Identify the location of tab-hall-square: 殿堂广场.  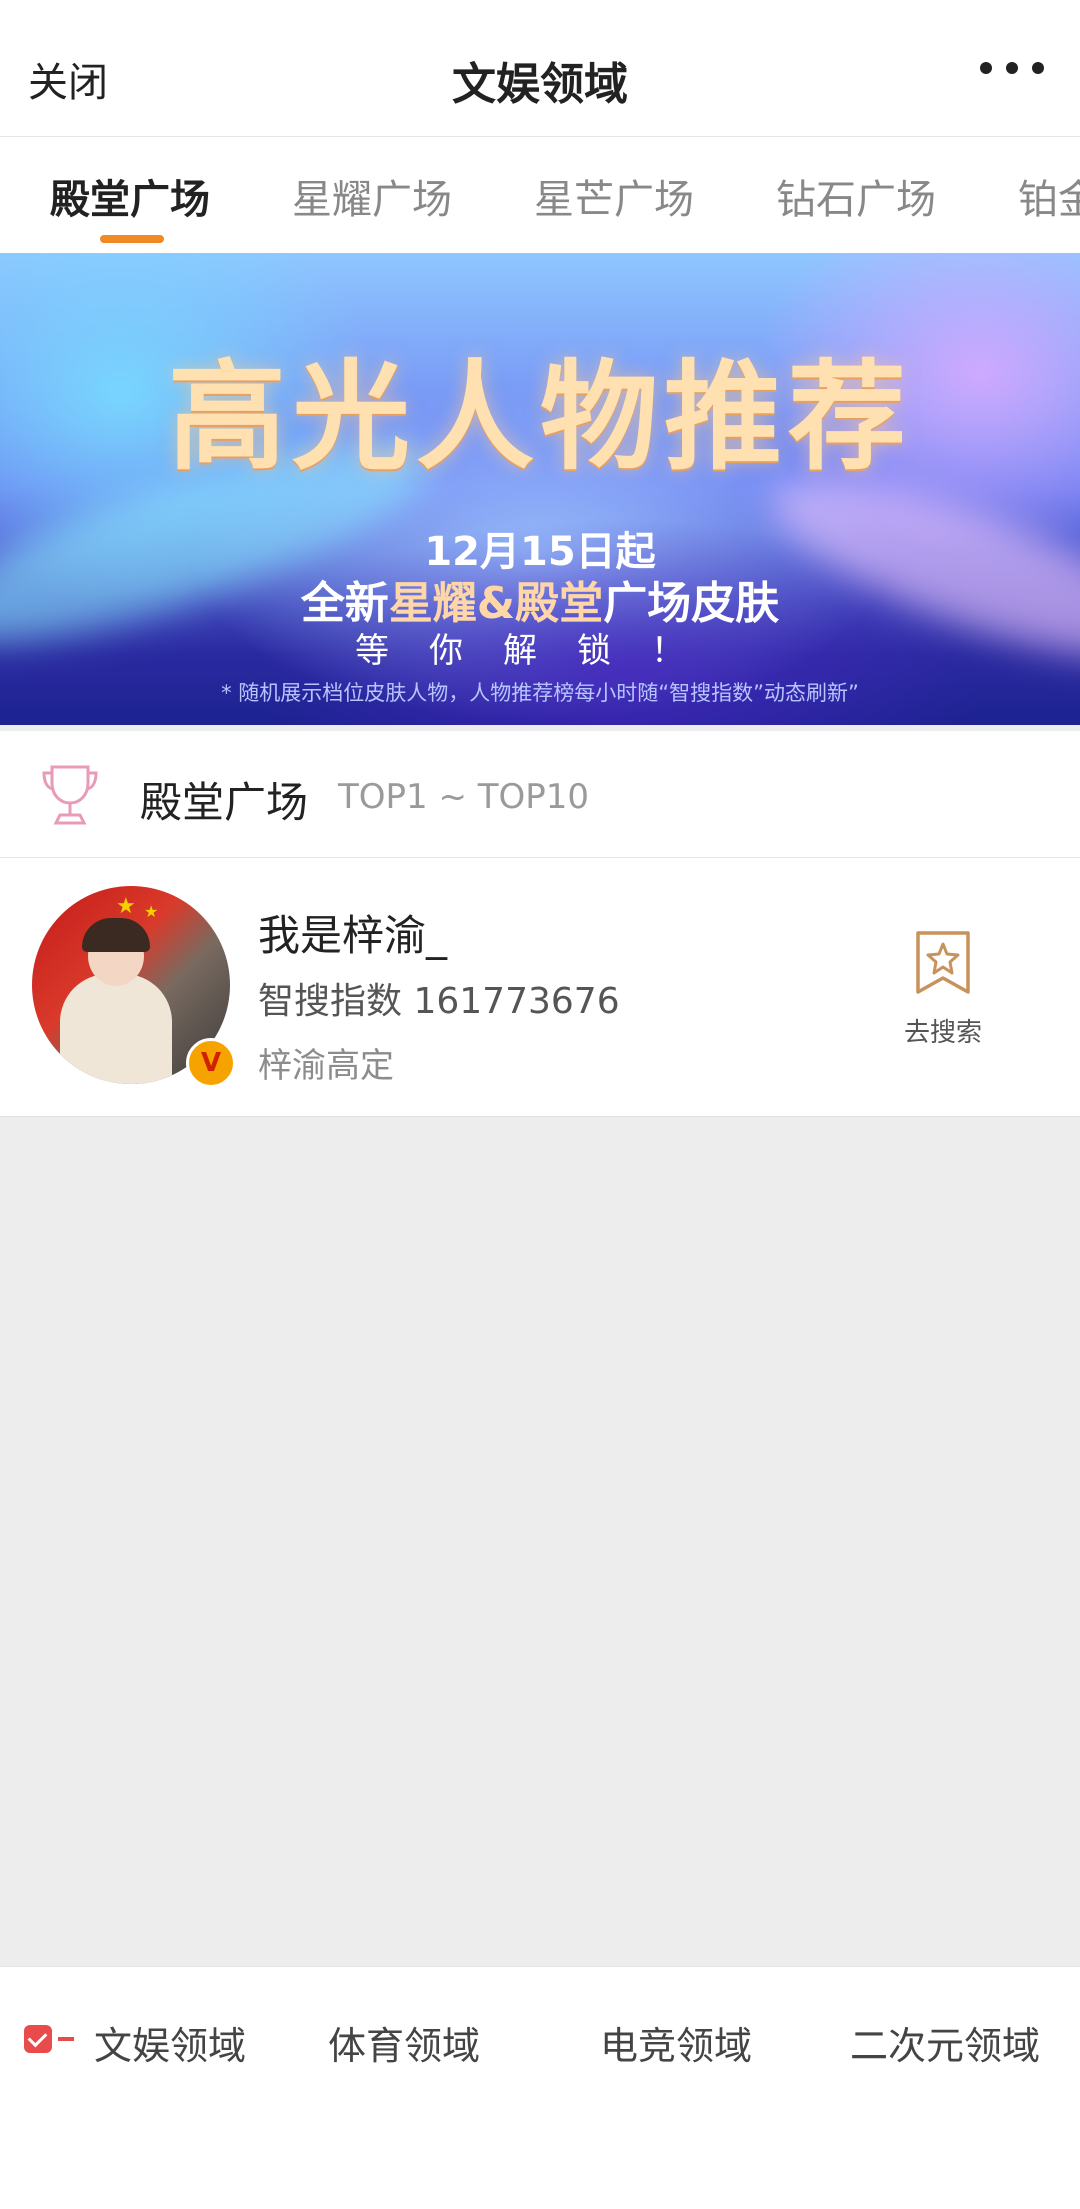
(130, 196).